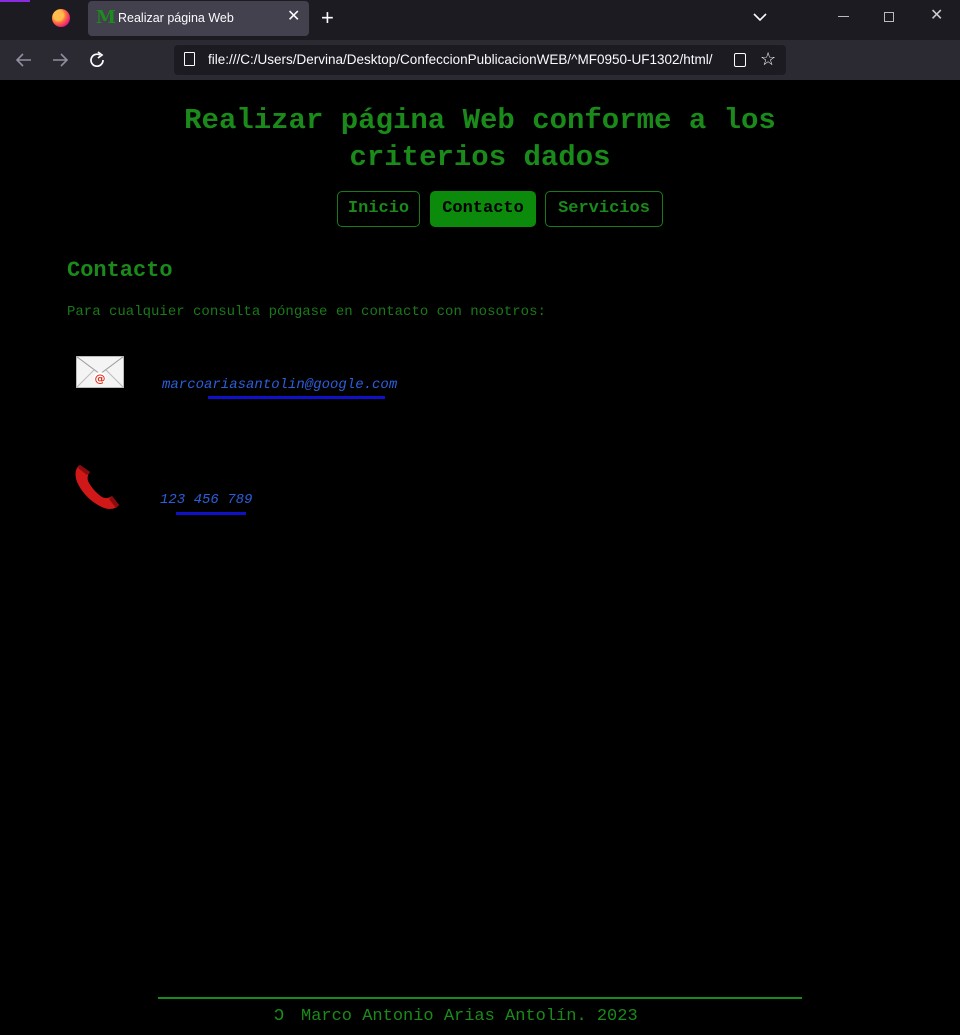 The image size is (960, 1035). I want to click on tab-favicon: M, so click(106, 17).